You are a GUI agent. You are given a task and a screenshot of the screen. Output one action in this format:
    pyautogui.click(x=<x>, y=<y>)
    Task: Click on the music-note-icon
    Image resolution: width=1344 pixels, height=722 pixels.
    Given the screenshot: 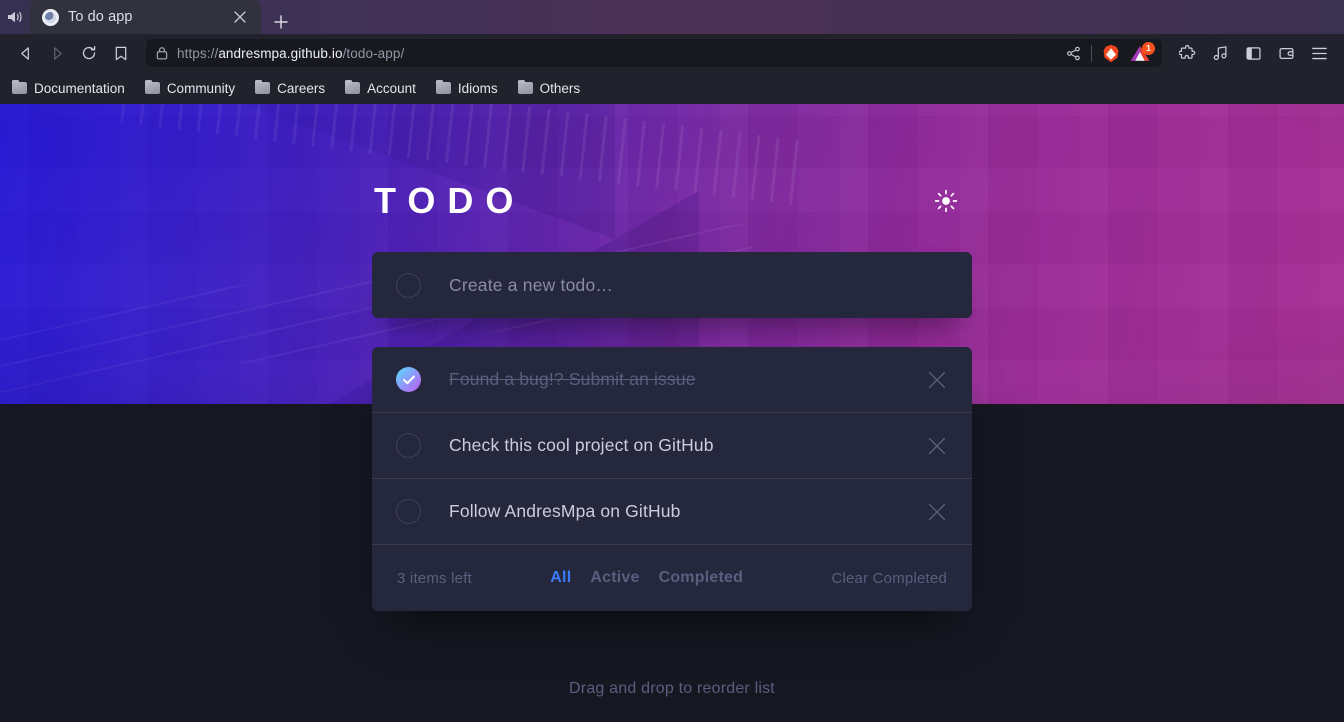 What is the action you would take?
    pyautogui.click(x=1220, y=53)
    